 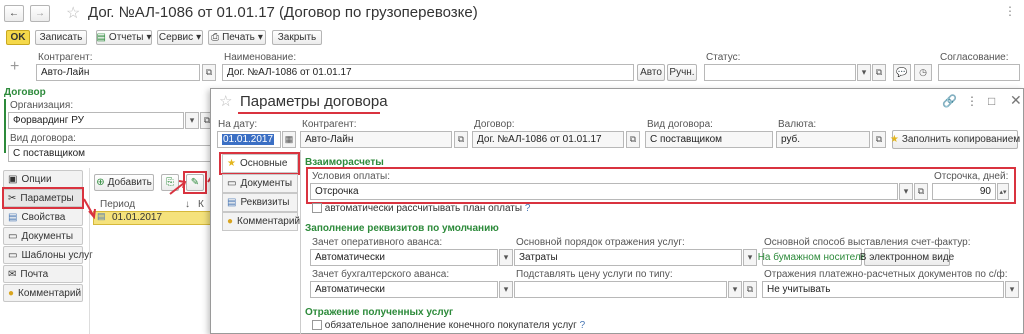 I want to click on received-title: Отражение полученных услуг, so click(x=379, y=312).